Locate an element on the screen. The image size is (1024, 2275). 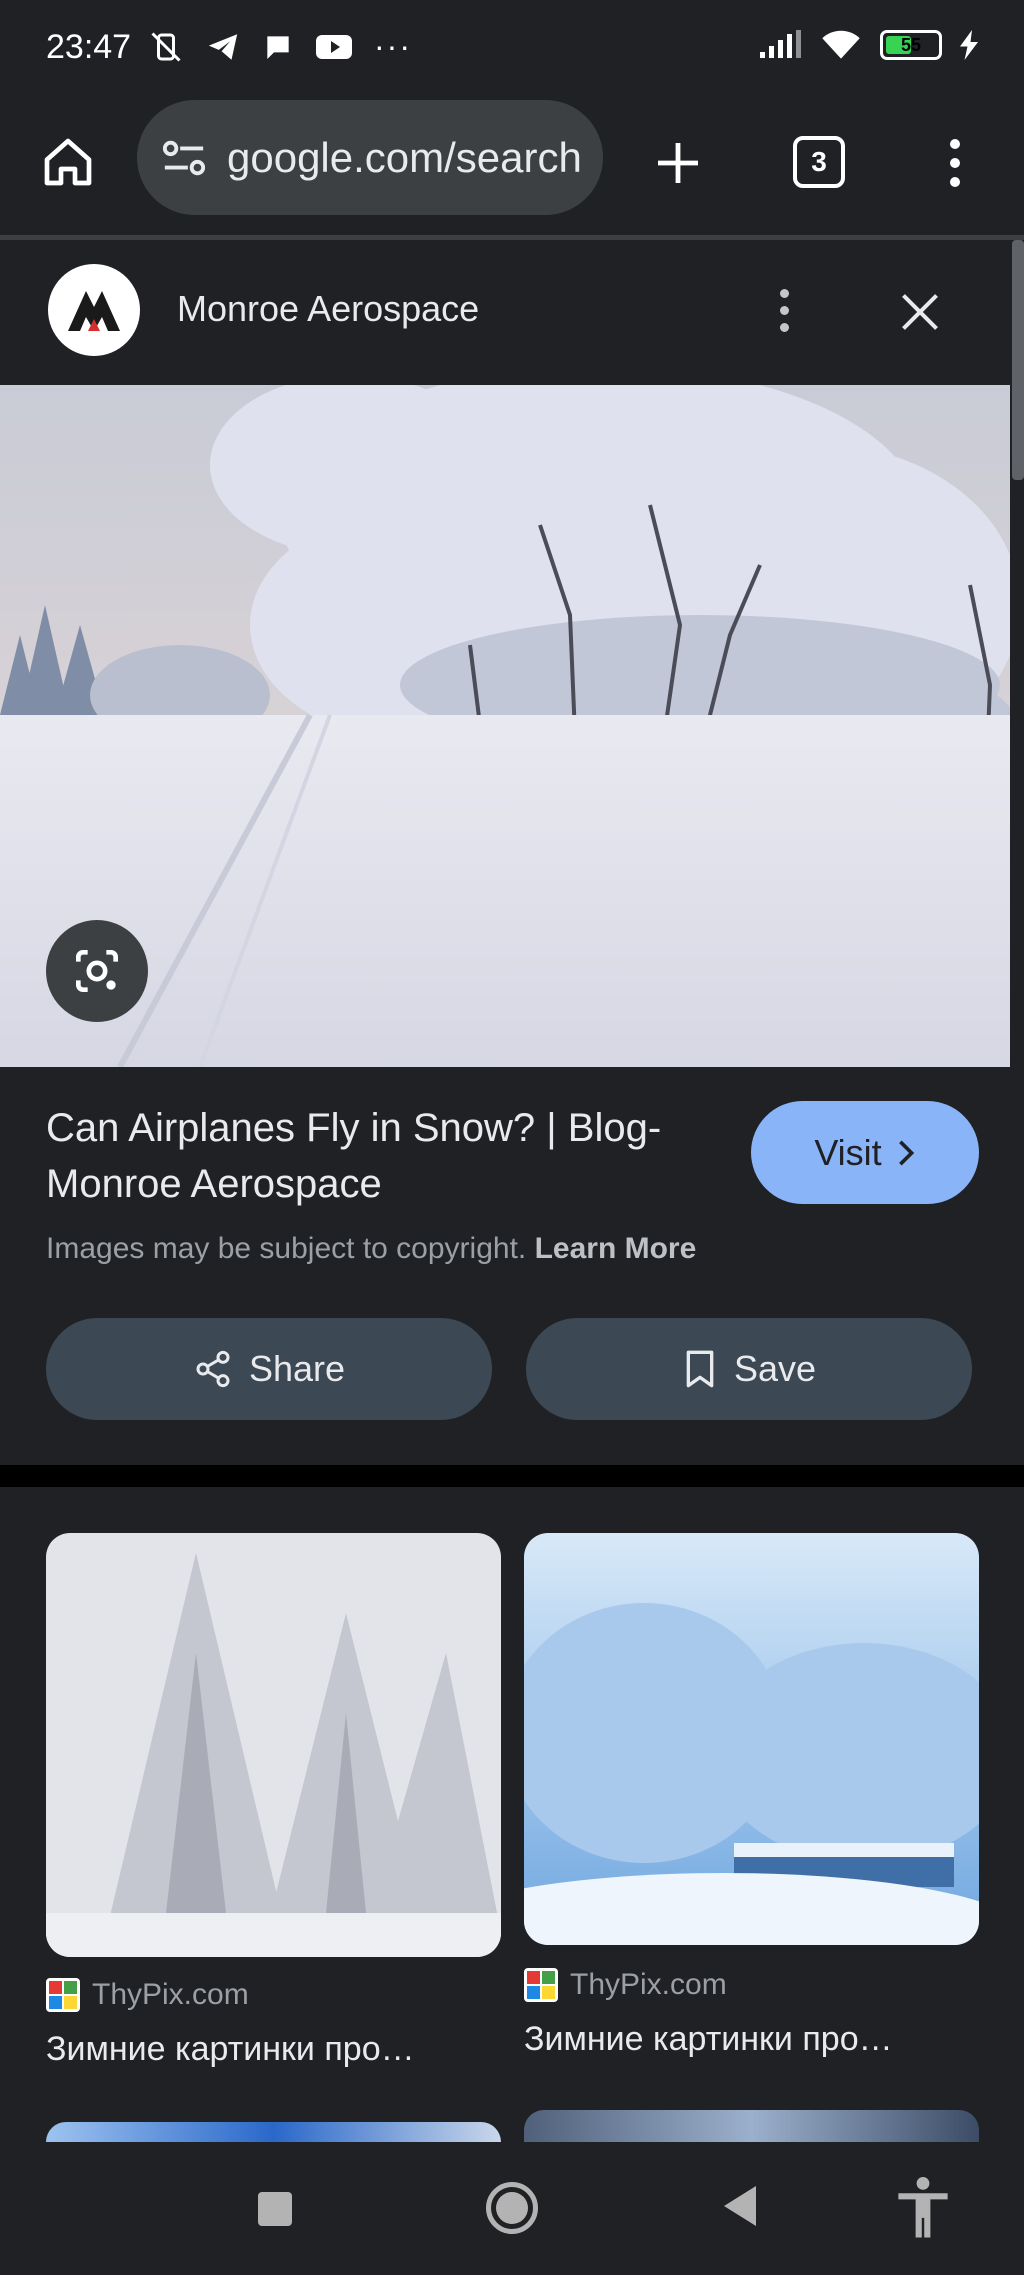
share-label: Share is located at coordinates (297, 1368).